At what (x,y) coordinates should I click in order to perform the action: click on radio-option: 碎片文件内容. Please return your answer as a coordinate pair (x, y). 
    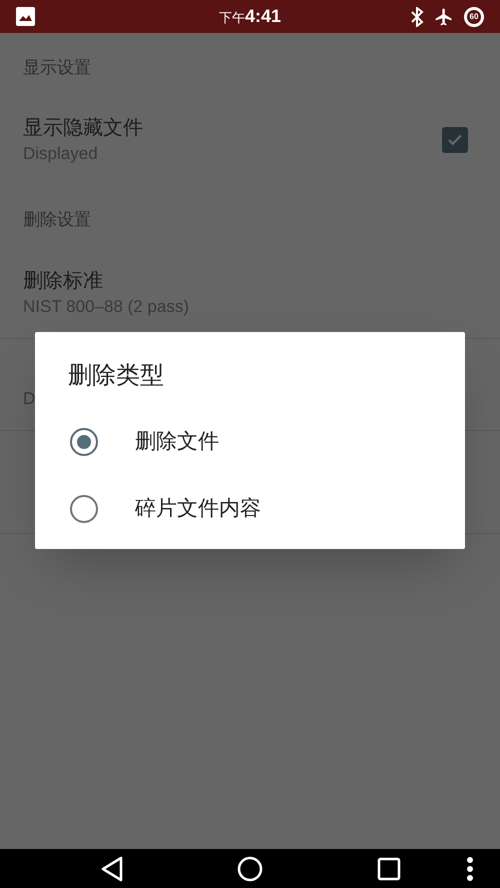
    Looking at the image, I should click on (250, 508).